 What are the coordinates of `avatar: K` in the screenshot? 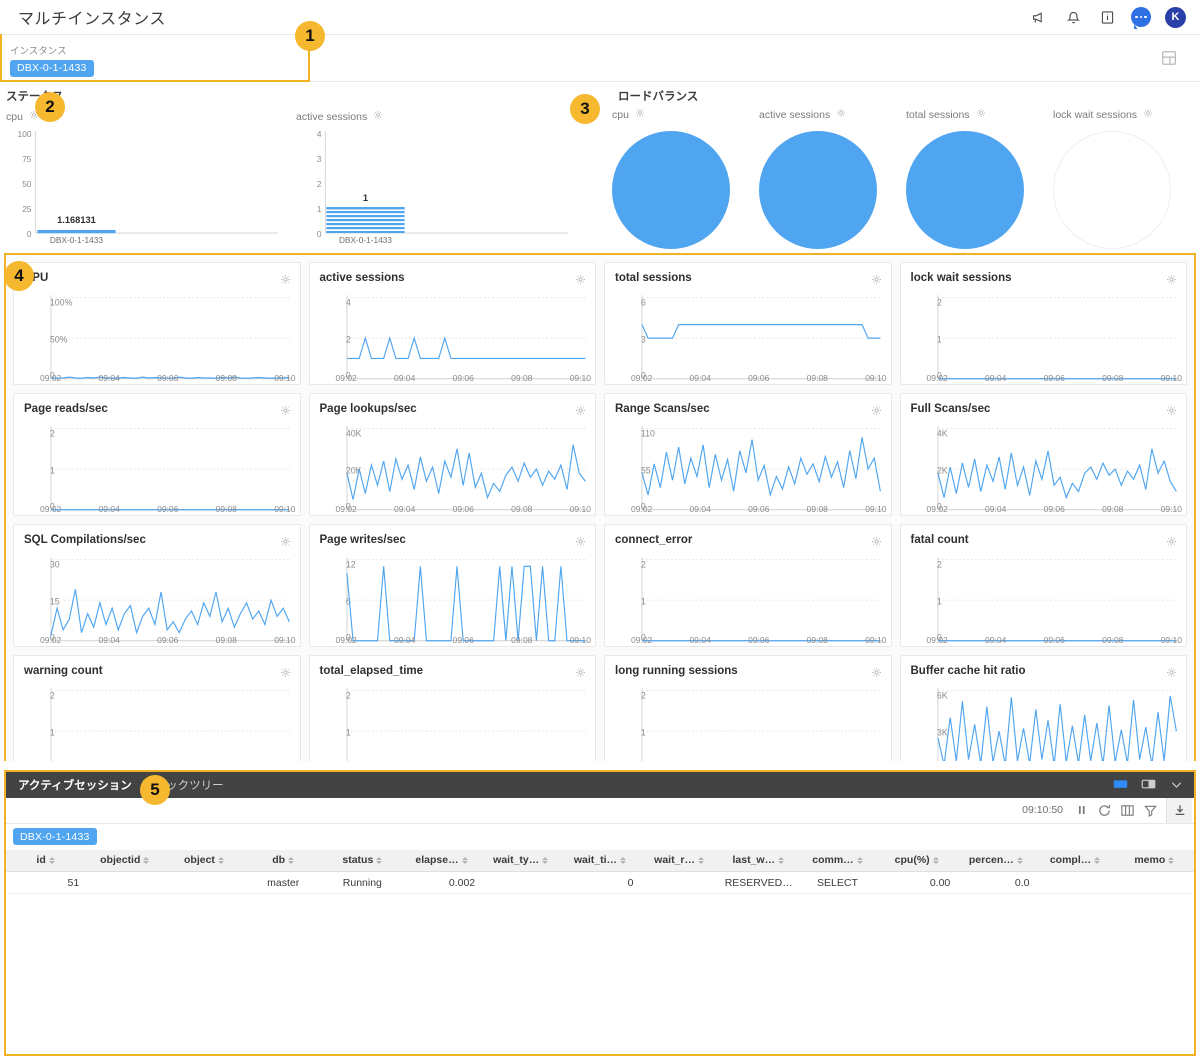 It's located at (1175, 17).